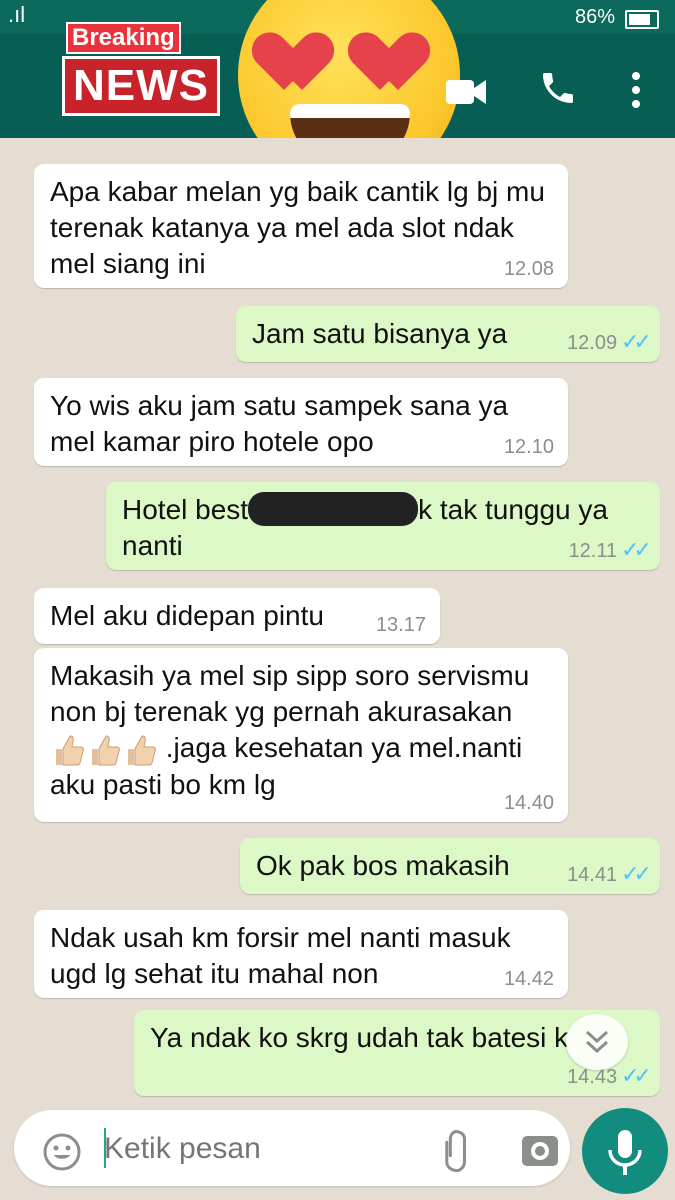 The width and height of the screenshot is (675, 1200). What do you see at coordinates (254, 1149) in the screenshot?
I see `message-input` at bounding box center [254, 1149].